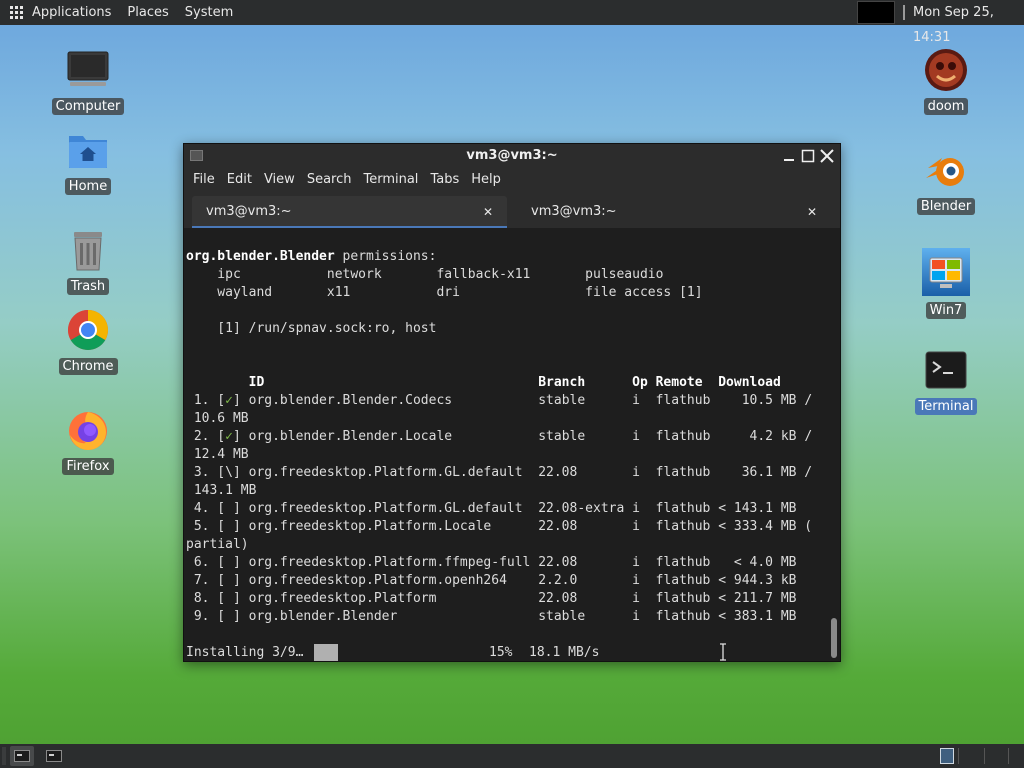 The height and width of the screenshot is (768, 1024). Describe the element at coordinates (239, 180) in the screenshot. I see `menu-edit: Edit` at that location.